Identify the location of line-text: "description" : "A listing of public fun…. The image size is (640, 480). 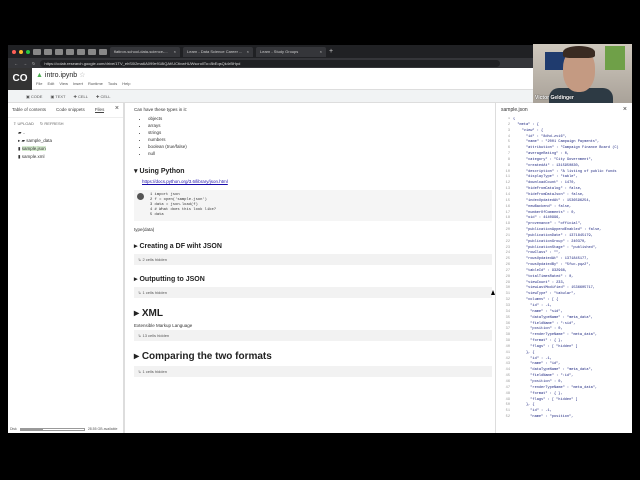
(565, 171).